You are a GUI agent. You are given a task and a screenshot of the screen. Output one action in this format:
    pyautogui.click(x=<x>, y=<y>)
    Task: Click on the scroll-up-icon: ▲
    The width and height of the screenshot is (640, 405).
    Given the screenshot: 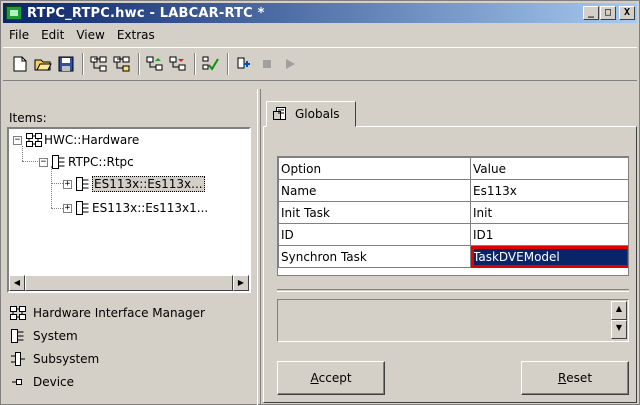 What is the action you would take?
    pyautogui.click(x=619, y=310)
    